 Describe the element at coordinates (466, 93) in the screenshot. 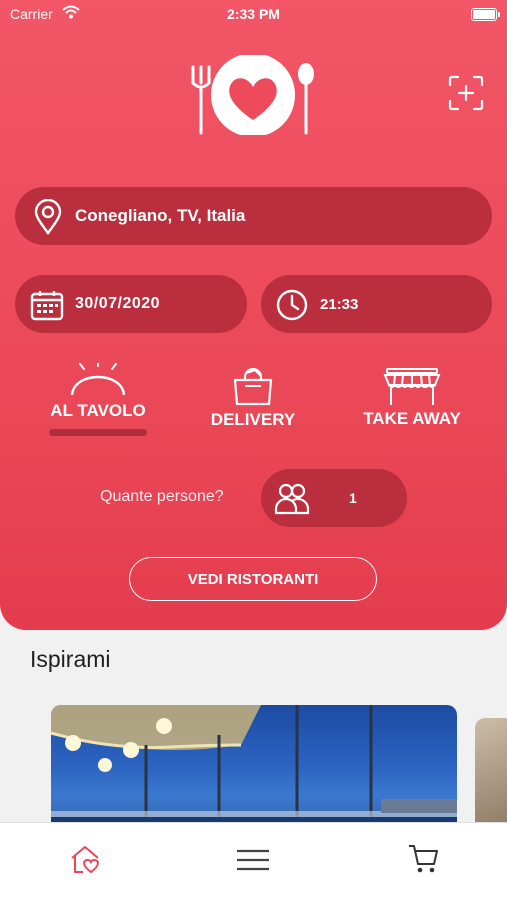

I see `add-photo-button` at that location.